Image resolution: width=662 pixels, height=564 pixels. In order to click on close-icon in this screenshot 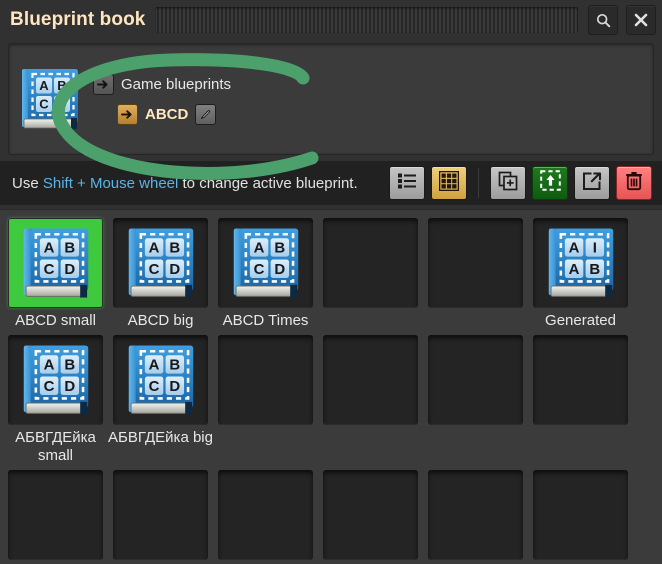, I will do `click(641, 20)`.